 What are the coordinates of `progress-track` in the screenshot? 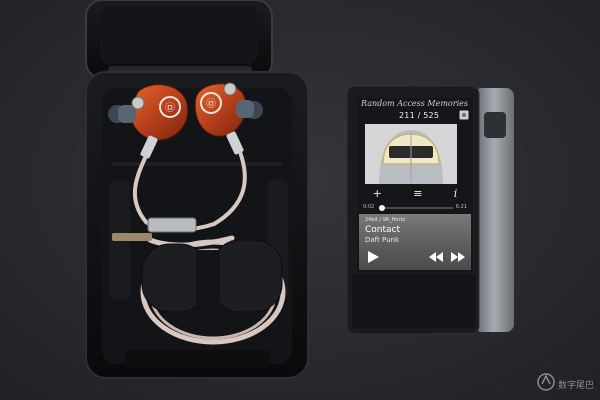 It's located at (416, 208).